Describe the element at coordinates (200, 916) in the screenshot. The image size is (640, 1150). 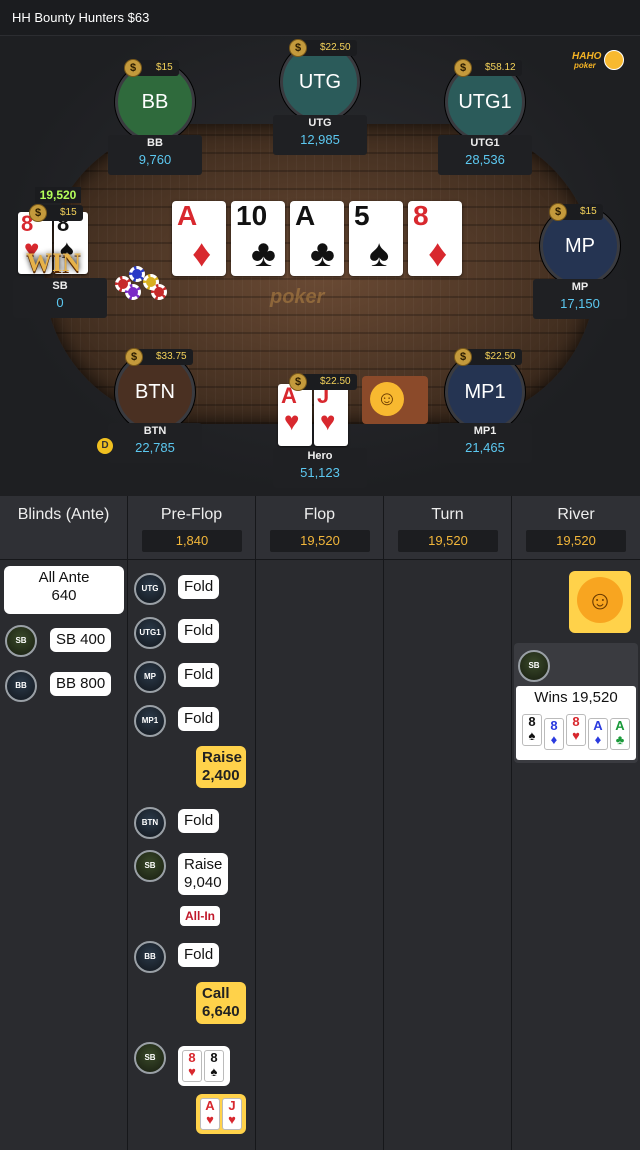
I see `all-in-badge: All-In` at that location.